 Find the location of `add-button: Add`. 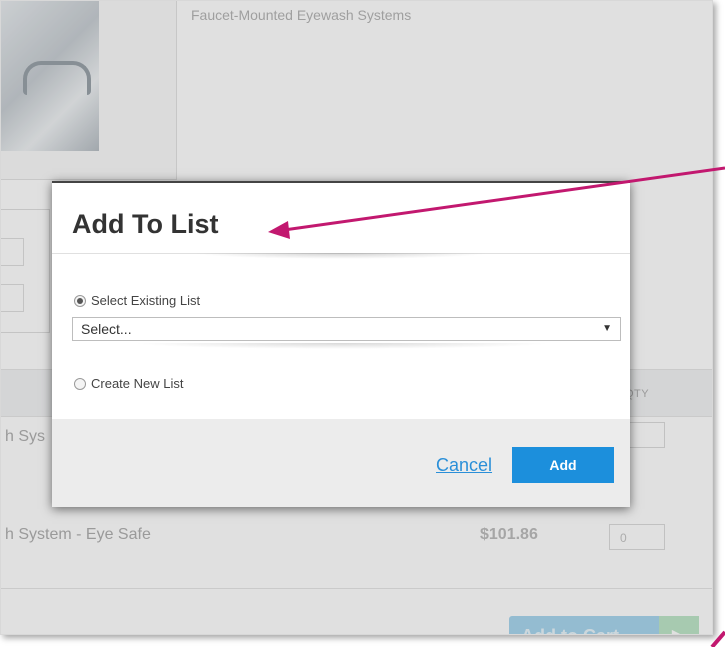

add-button: Add is located at coordinates (563, 465).